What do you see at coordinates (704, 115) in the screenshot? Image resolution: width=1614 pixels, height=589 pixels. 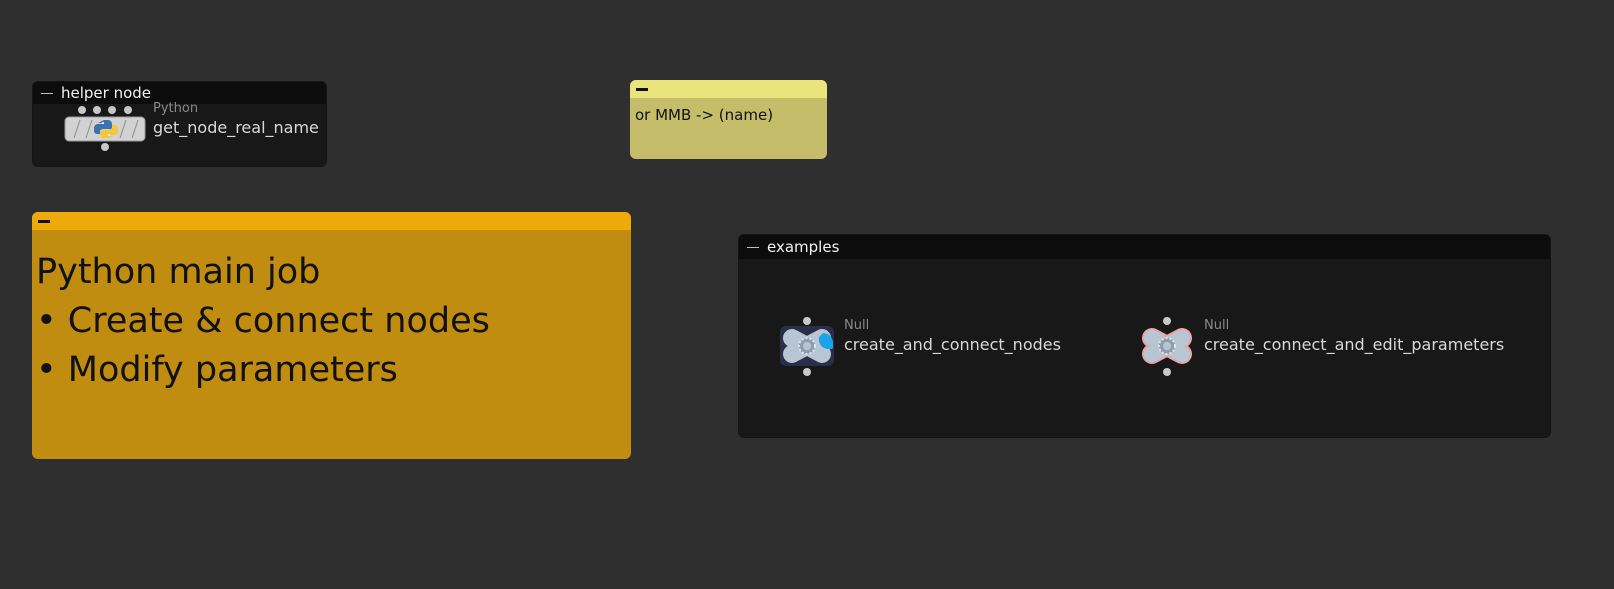 I see `sticky-text: or MMB -> (name)` at bounding box center [704, 115].